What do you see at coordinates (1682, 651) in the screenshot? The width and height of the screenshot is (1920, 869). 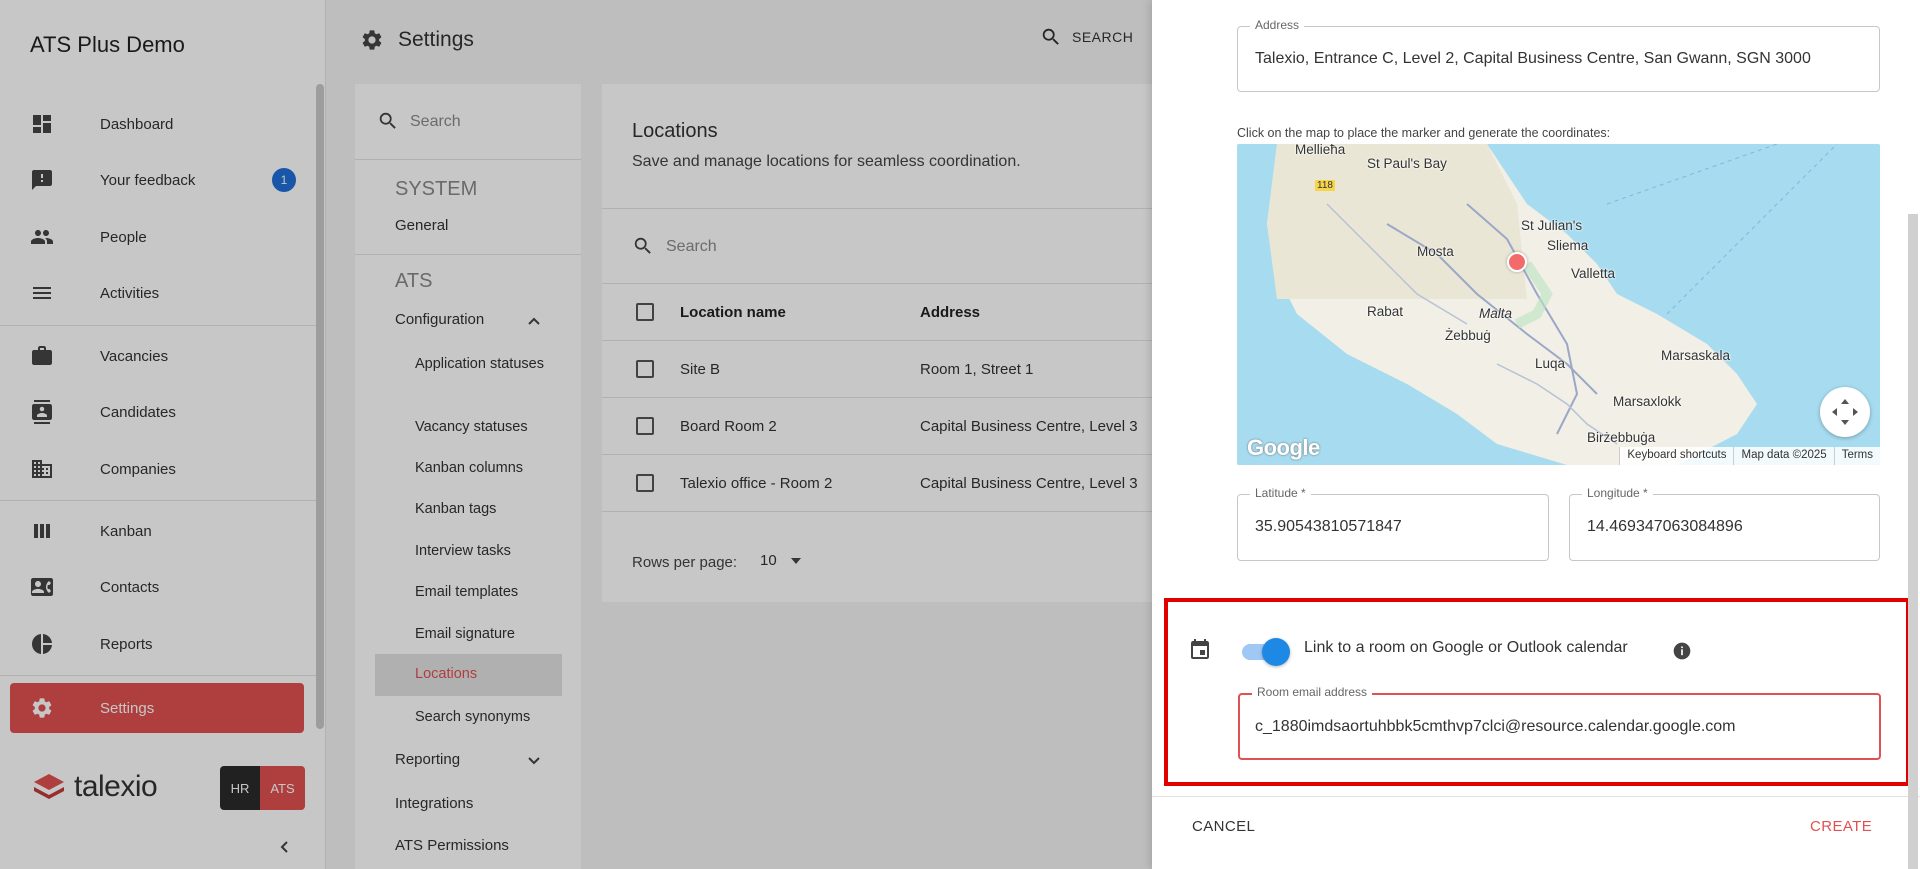 I see `info-icon` at bounding box center [1682, 651].